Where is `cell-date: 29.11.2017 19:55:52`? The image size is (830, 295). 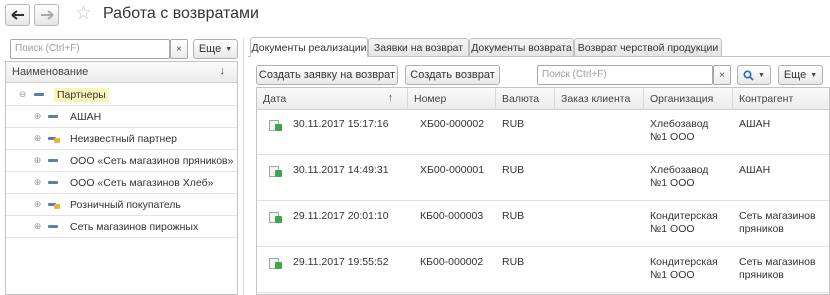 cell-date: 29.11.2017 19:55:52 is located at coordinates (341, 262).